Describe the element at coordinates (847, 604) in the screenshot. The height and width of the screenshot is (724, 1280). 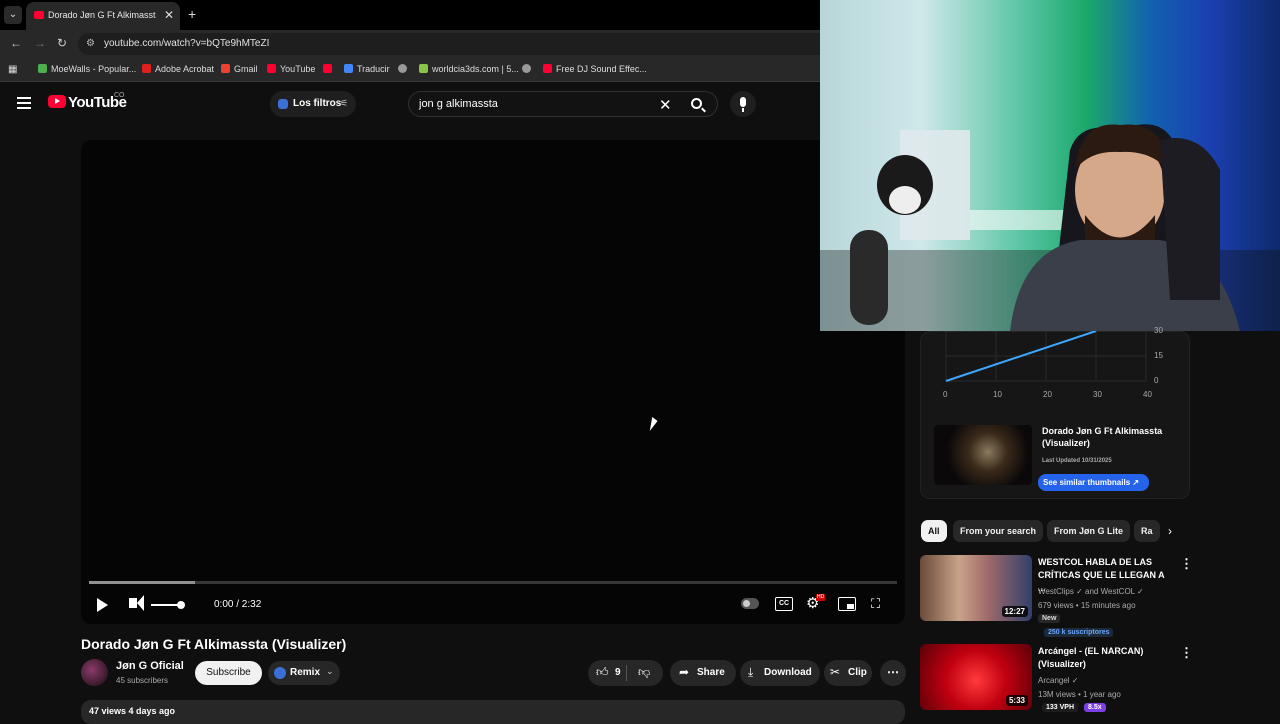
I see `miniplayer-icon` at that location.